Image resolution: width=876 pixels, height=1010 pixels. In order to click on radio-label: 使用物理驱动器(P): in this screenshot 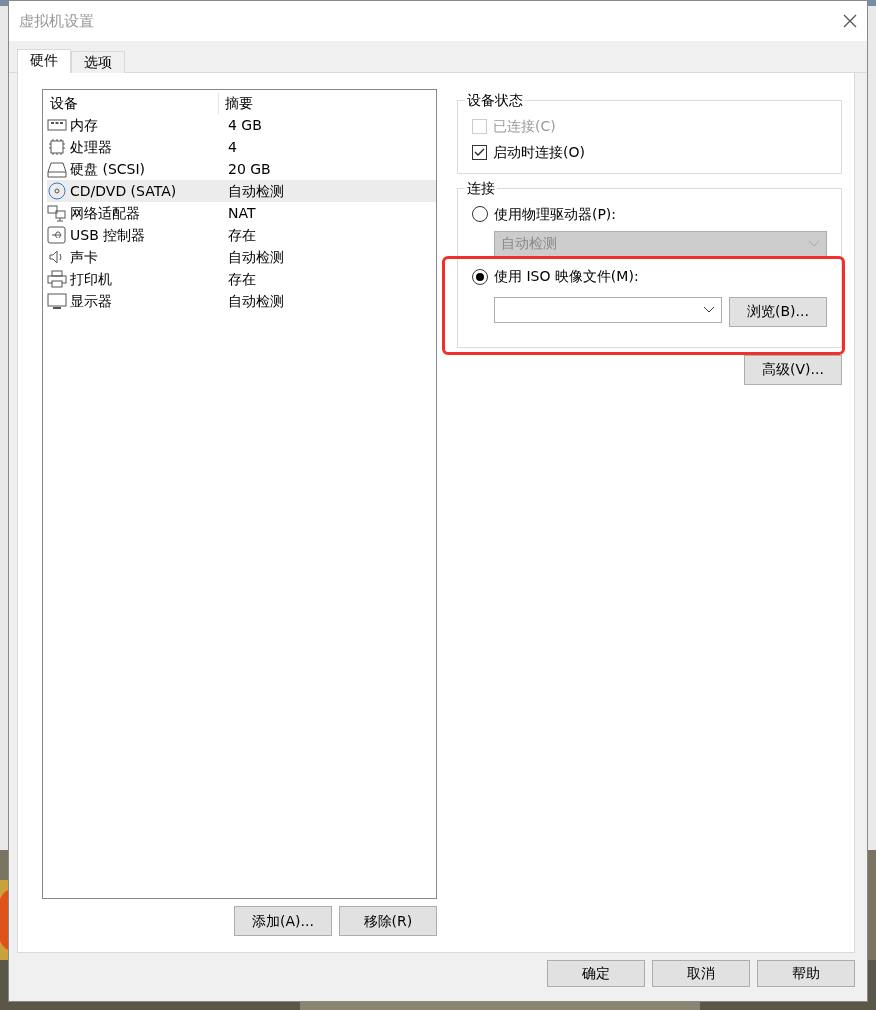, I will do `click(555, 214)`.